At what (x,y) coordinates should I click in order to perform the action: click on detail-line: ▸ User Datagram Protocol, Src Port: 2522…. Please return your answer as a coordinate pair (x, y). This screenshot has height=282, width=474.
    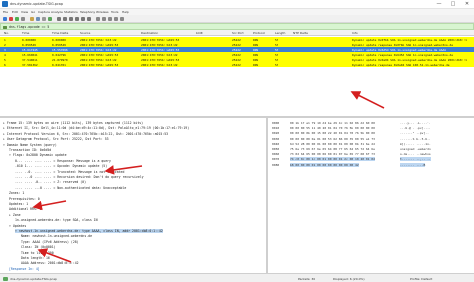
    Looking at the image, I should click on (56, 139).